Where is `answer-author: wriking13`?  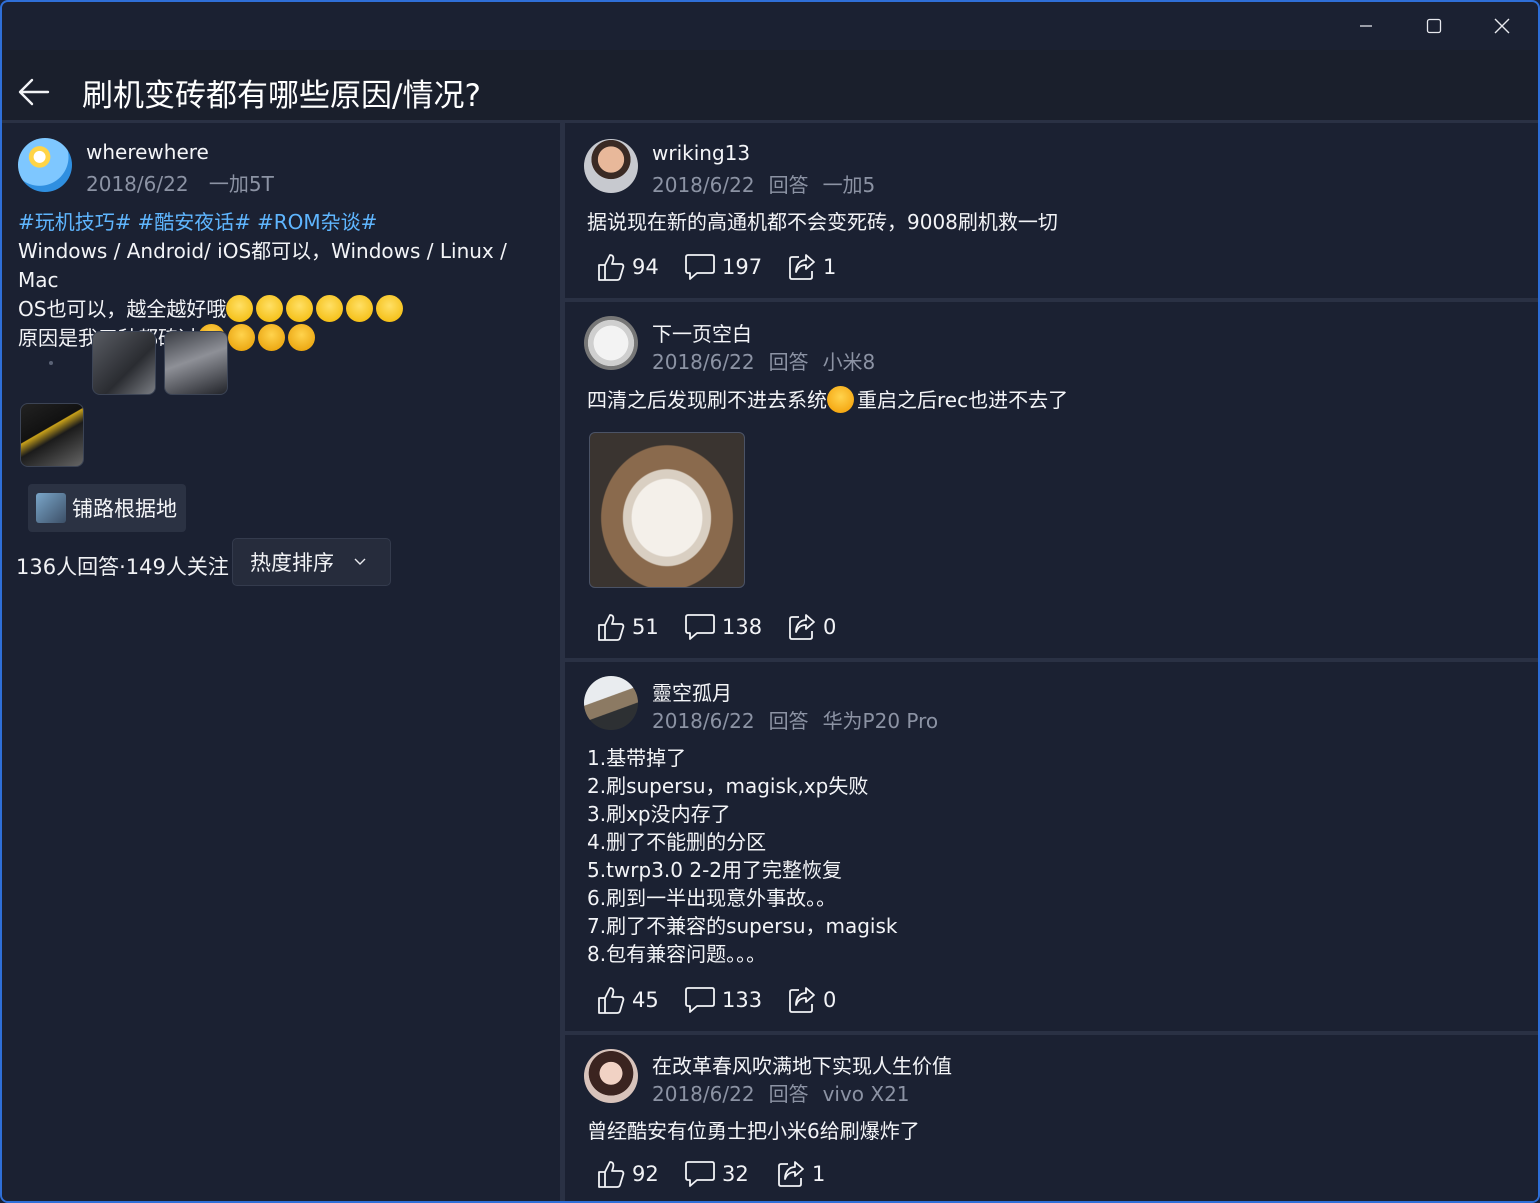
answer-author: wriking13 is located at coordinates (701, 153).